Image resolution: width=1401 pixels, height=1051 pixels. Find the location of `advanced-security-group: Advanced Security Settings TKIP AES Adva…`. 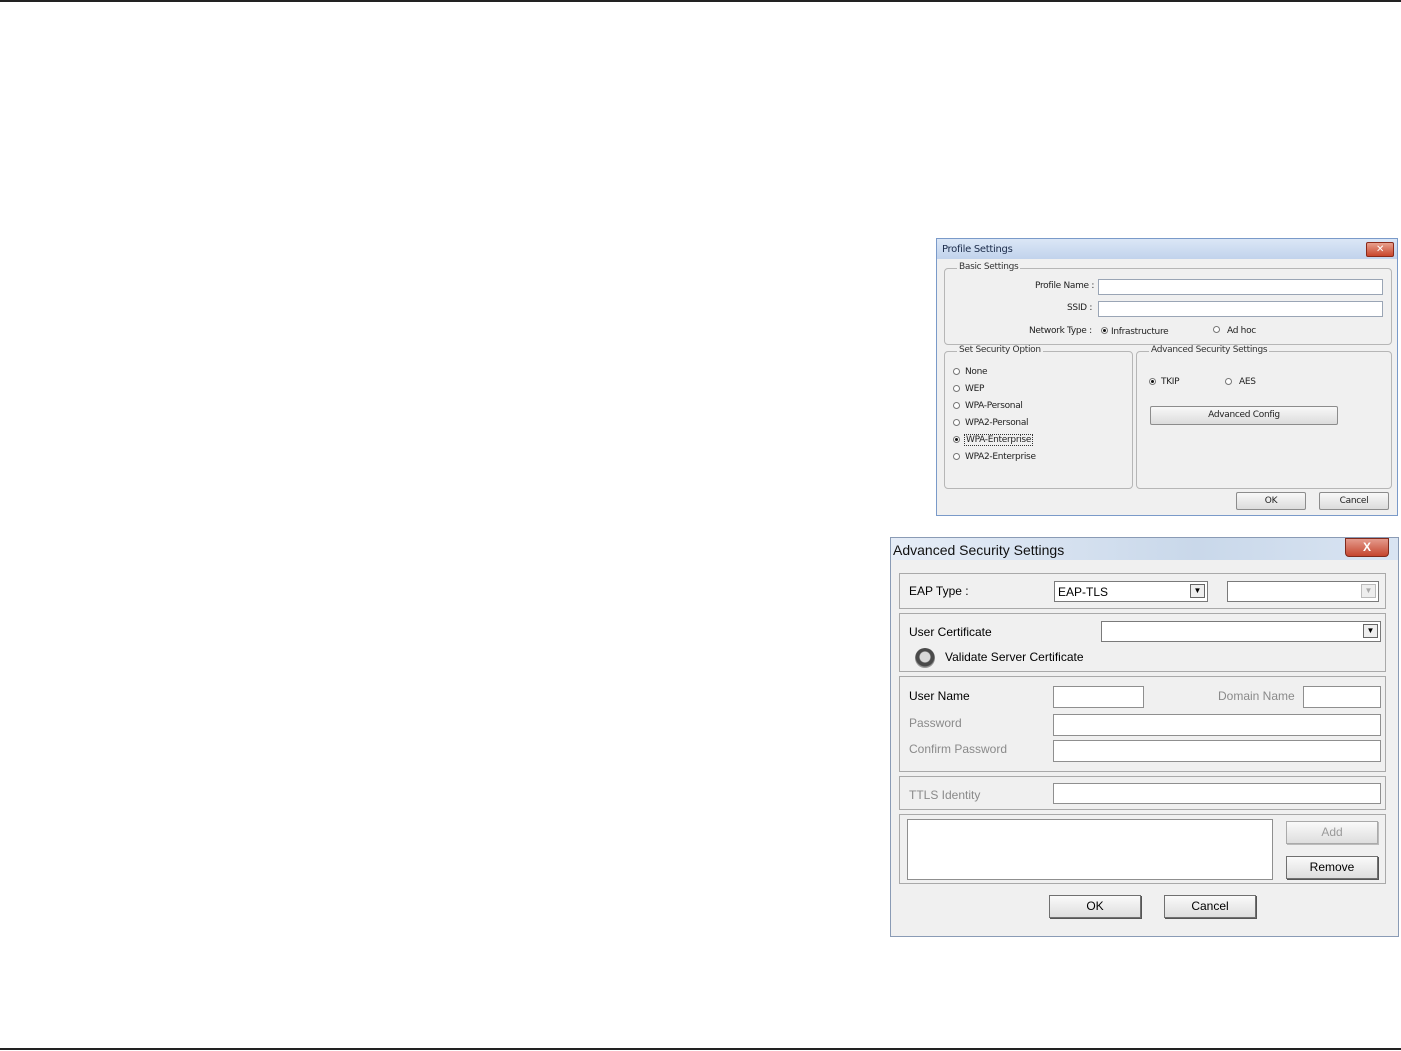

advanced-security-group: Advanced Security Settings TKIP AES Adva… is located at coordinates (1264, 417).